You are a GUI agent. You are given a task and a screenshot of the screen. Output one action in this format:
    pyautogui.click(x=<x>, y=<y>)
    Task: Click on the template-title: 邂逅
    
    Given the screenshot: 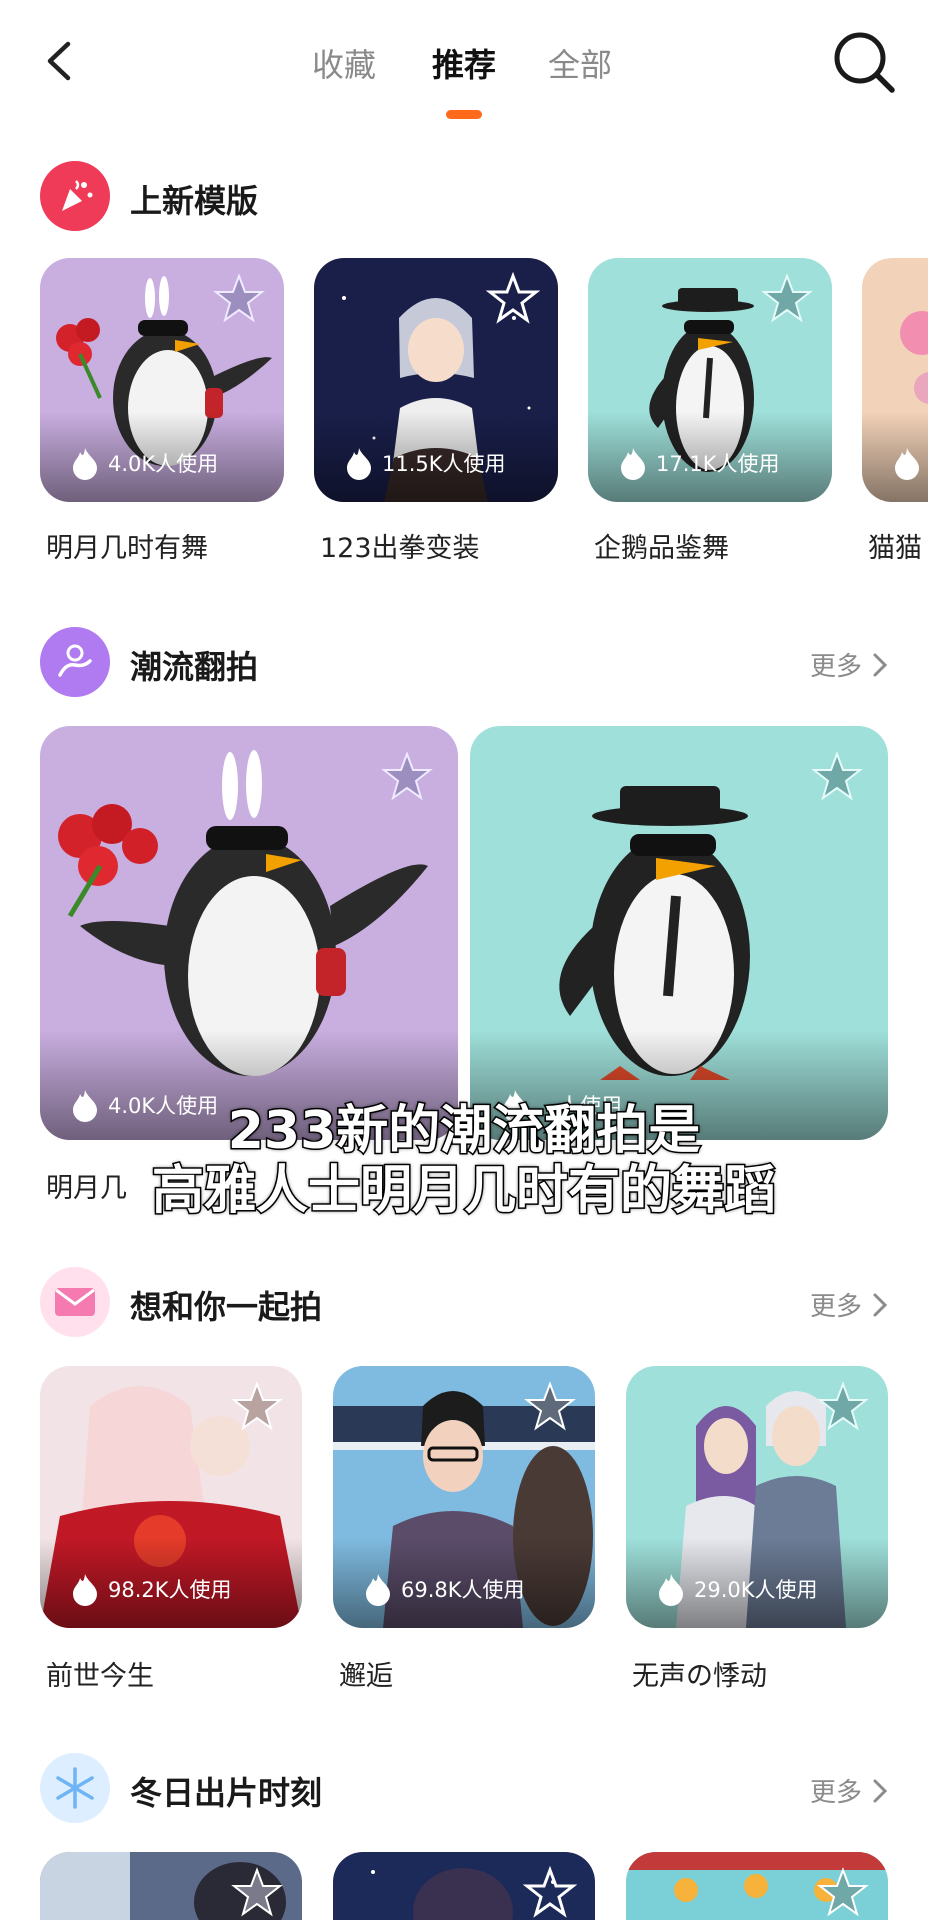 What is the action you would take?
    pyautogui.click(x=366, y=1676)
    